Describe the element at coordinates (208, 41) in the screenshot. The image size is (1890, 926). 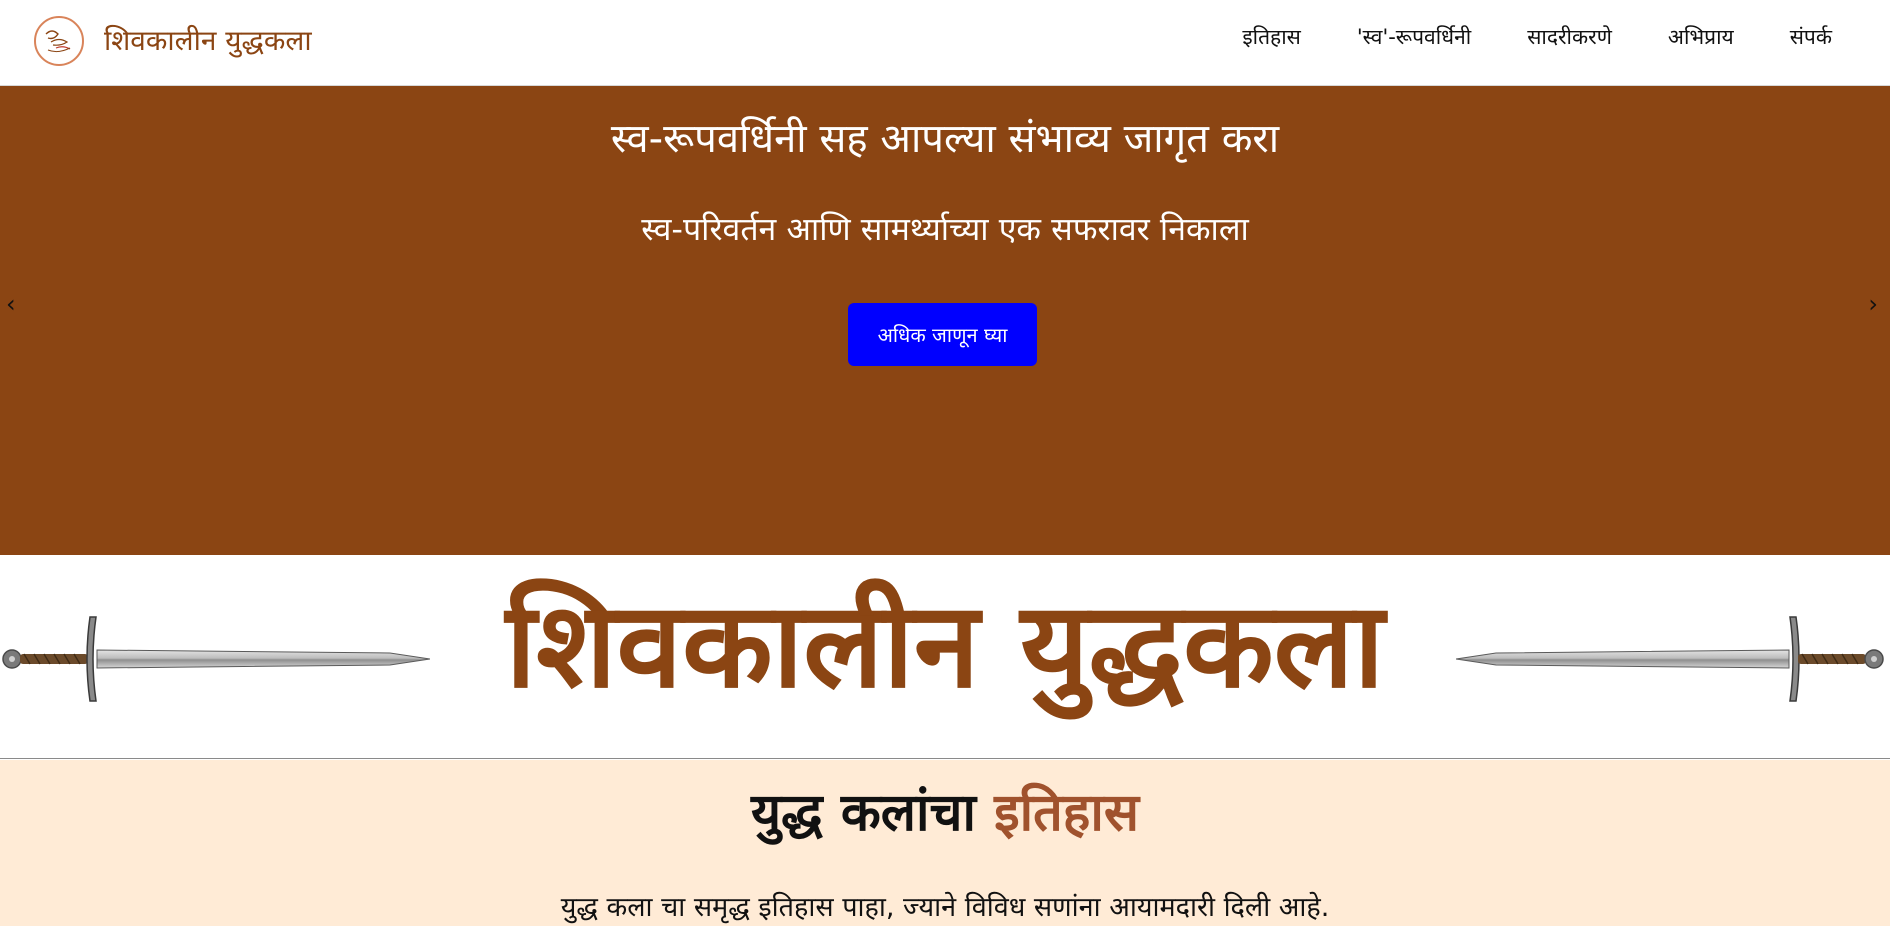
I see `brand-title: शिवकालीन युद्धकला` at that location.